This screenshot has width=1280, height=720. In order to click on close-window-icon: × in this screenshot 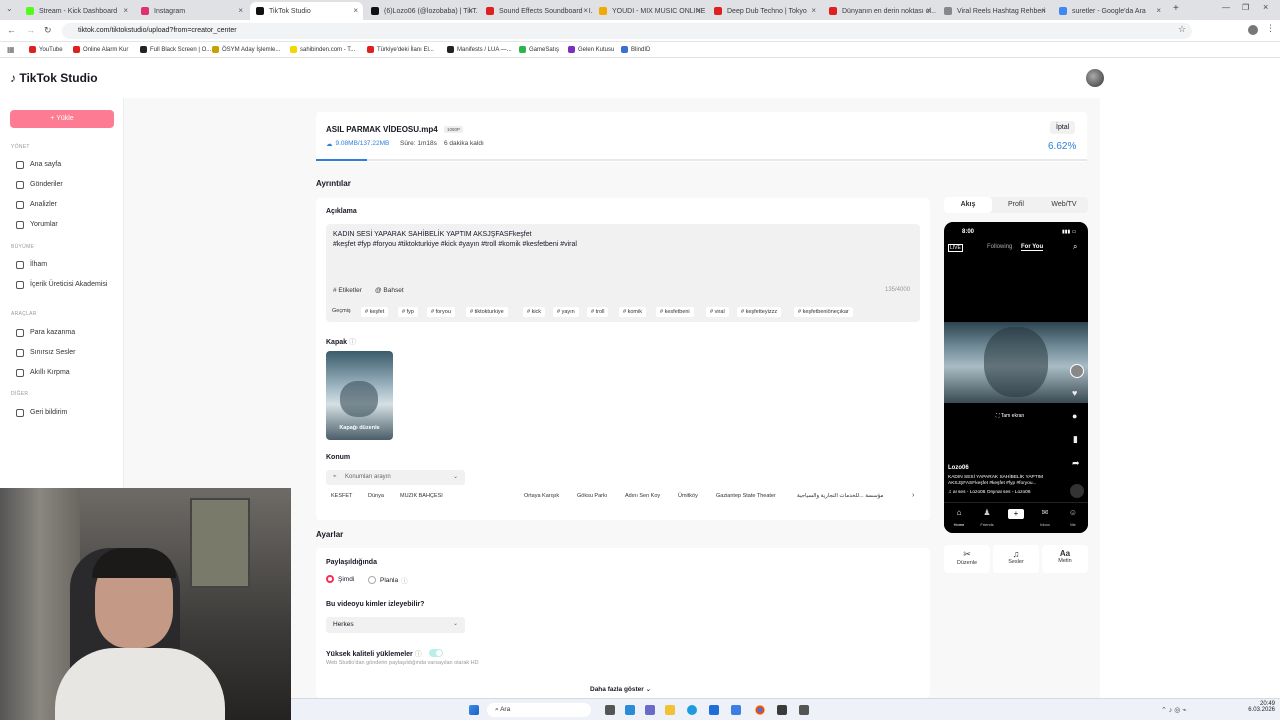, I will do `click(1265, 7)`.